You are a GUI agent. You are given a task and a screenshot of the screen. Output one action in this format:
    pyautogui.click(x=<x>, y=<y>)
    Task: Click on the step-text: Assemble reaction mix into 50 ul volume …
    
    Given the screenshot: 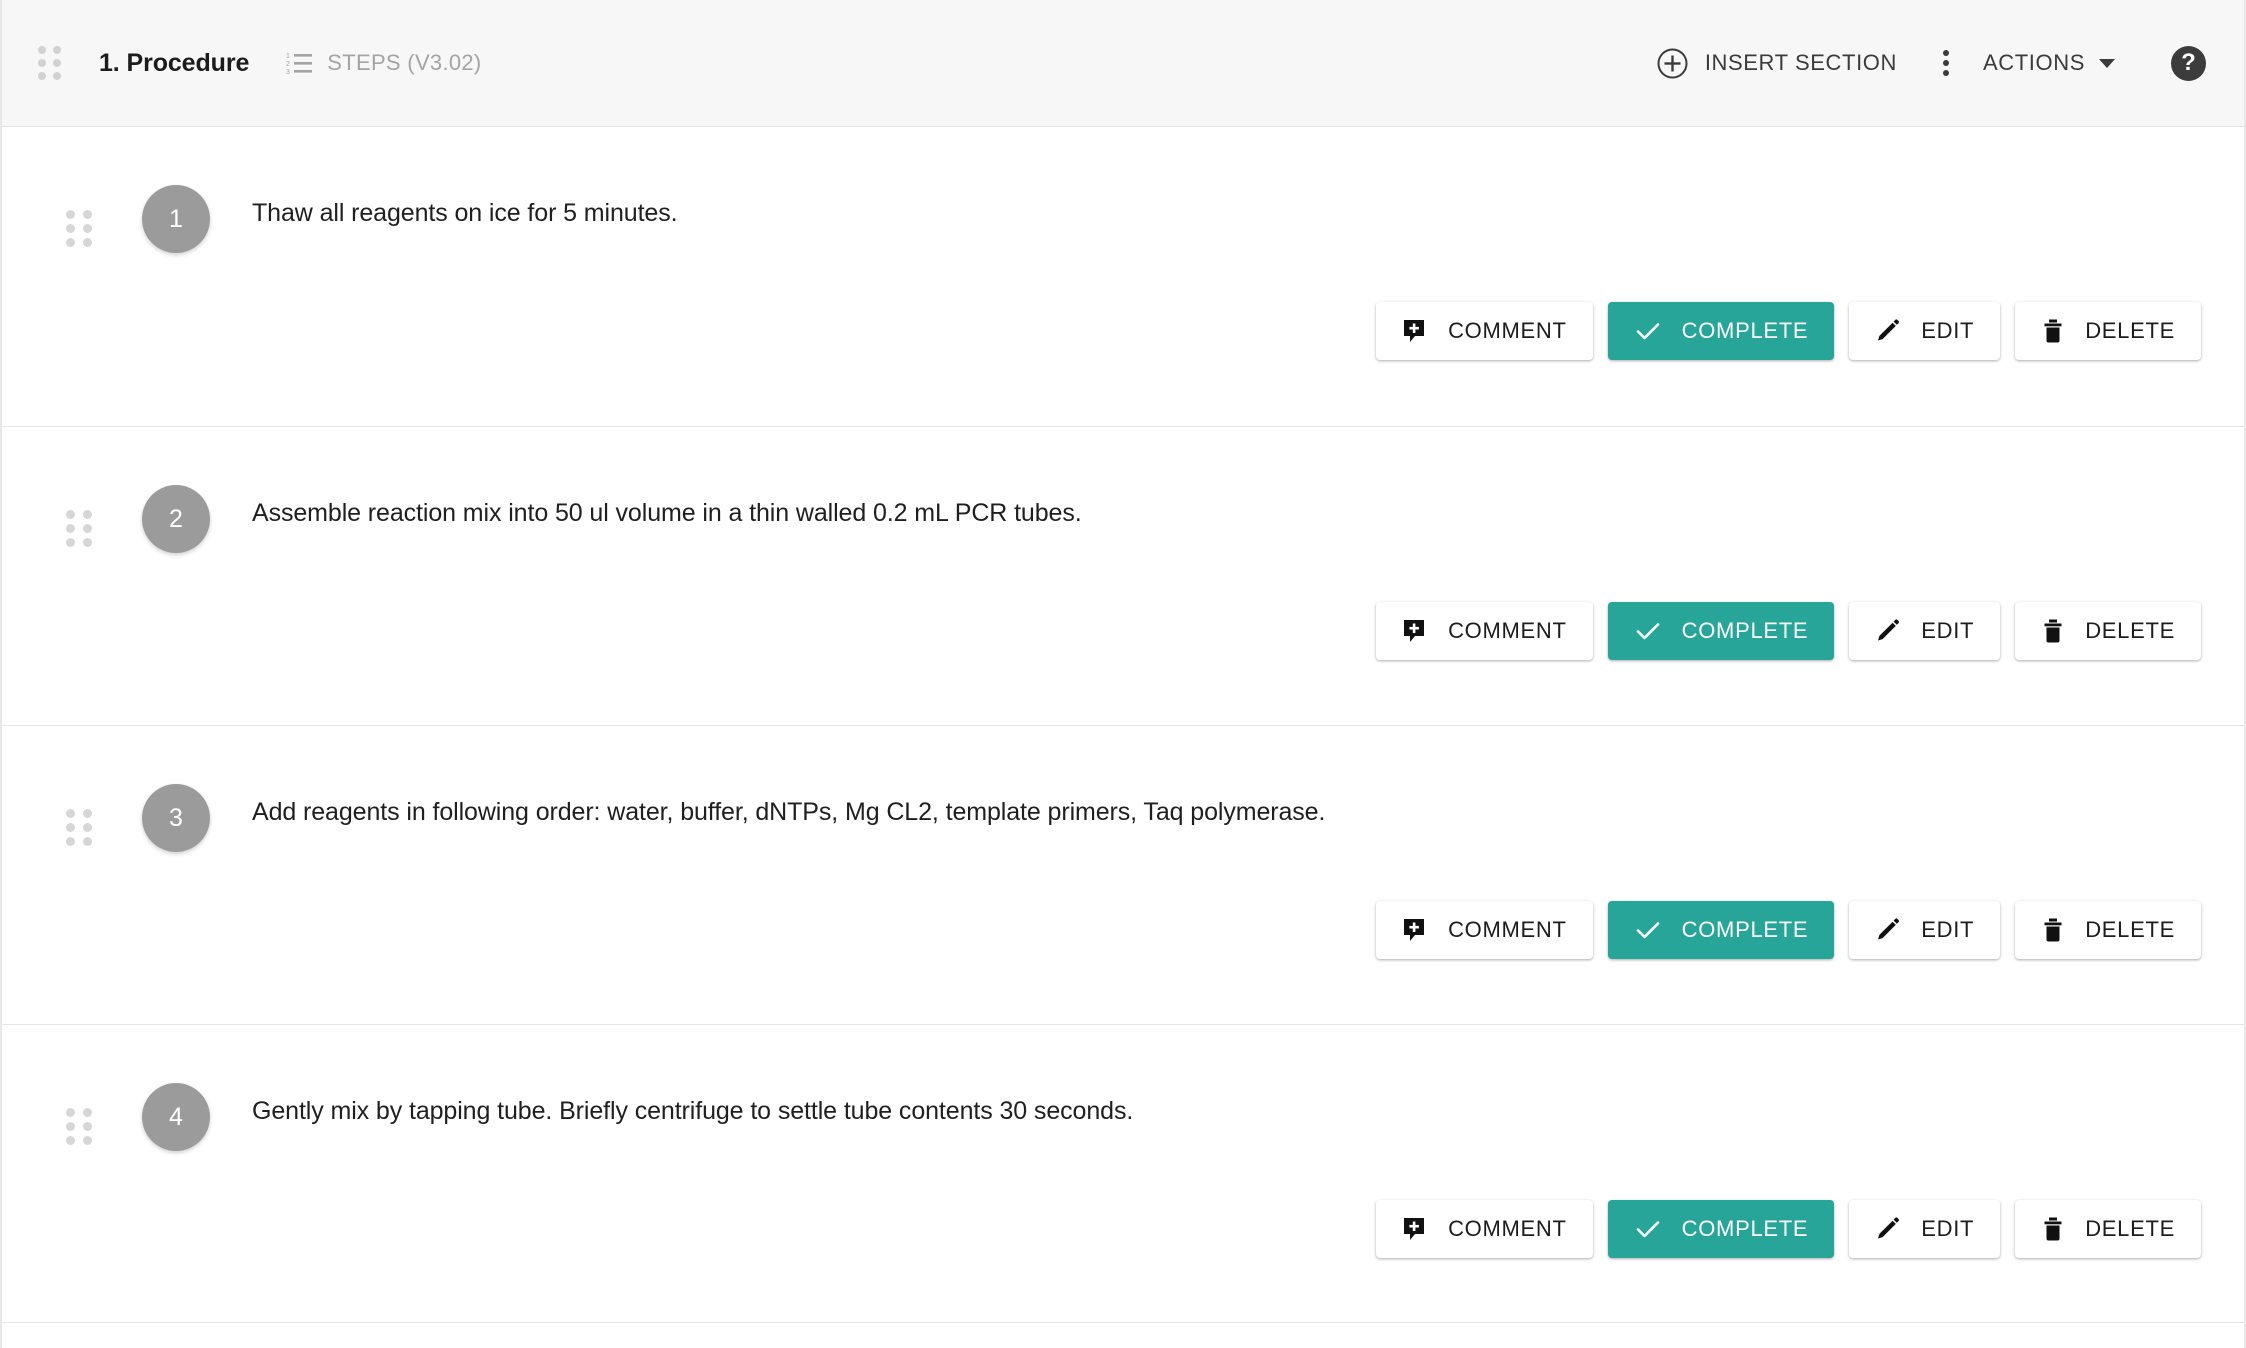 What is the action you would take?
    pyautogui.click(x=667, y=513)
    